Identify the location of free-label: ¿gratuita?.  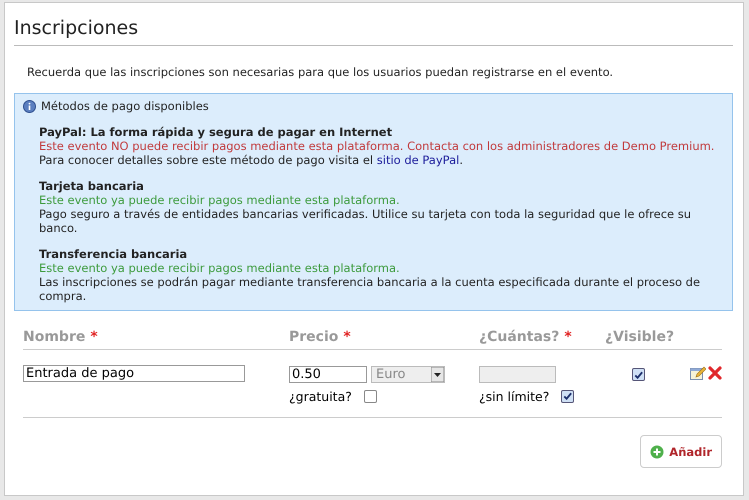
(320, 396).